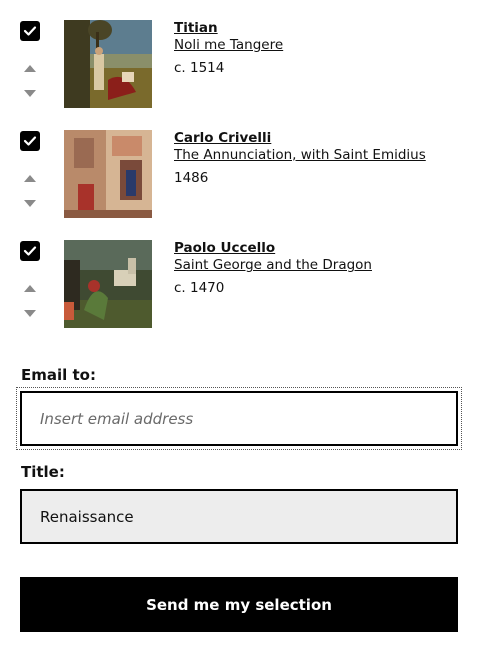 The width and height of the screenshot is (478, 662). I want to click on send-selection-button: Send me my selection, so click(239, 604).